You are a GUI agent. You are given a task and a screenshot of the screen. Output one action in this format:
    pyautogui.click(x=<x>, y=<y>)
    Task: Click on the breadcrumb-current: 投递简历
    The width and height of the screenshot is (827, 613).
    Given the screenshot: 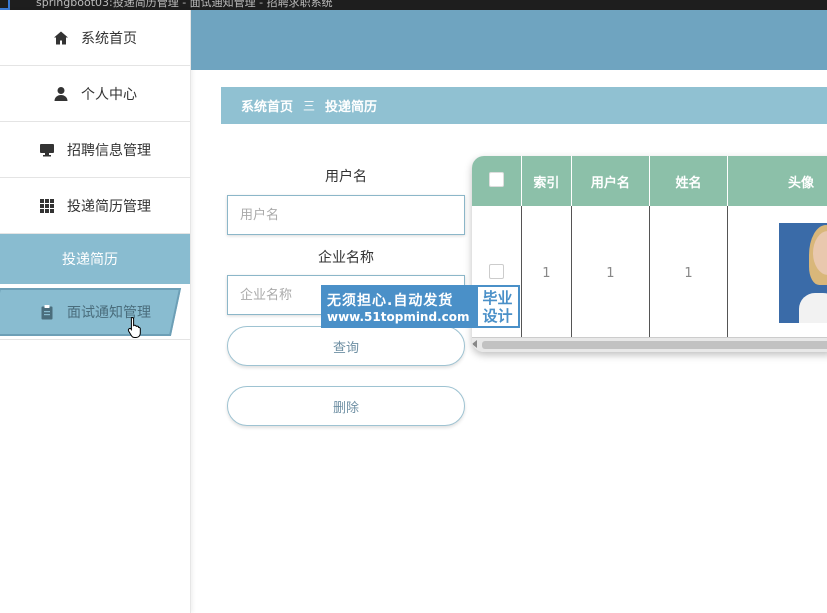 What is the action you would take?
    pyautogui.click(x=351, y=107)
    